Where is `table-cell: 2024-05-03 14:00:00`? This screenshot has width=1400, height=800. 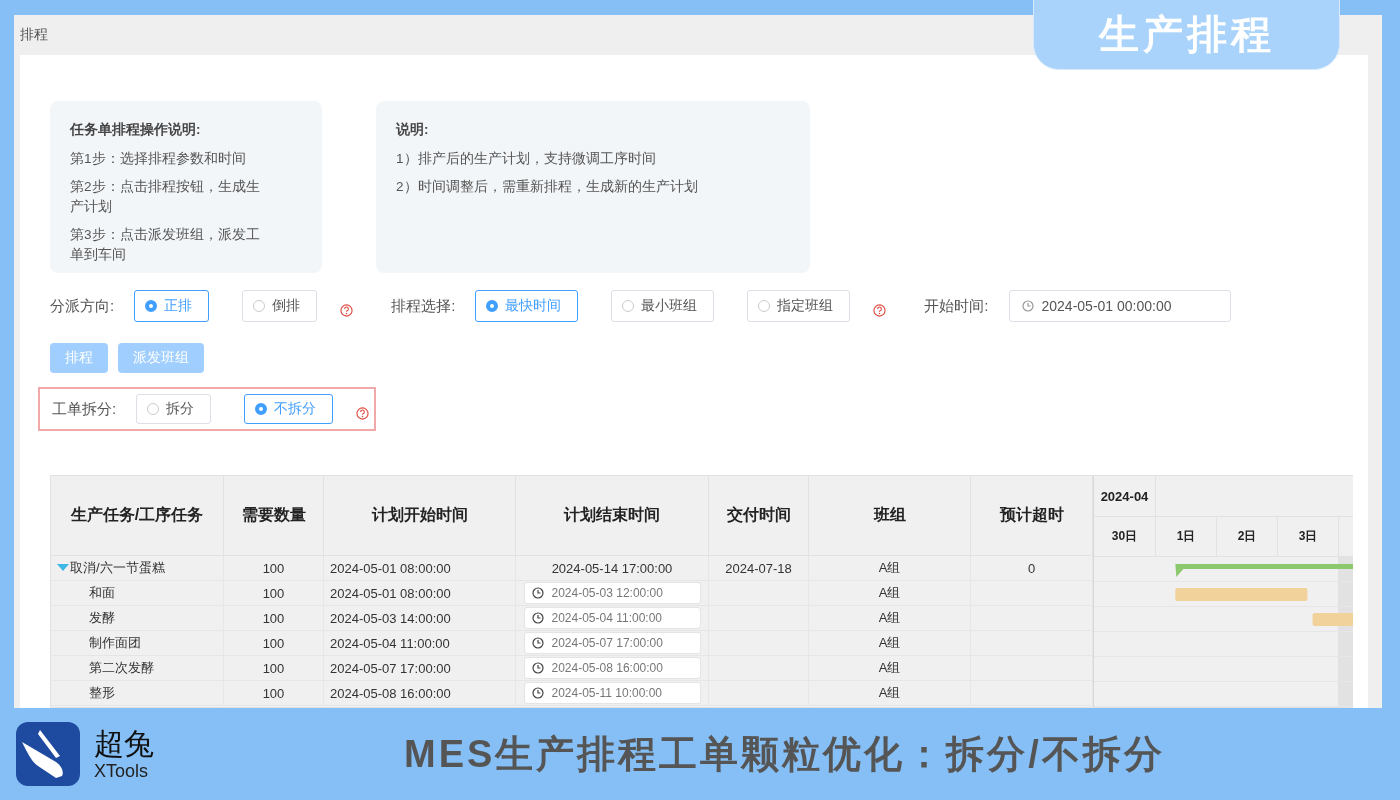
table-cell: 2024-05-03 14:00:00 is located at coordinates (420, 618).